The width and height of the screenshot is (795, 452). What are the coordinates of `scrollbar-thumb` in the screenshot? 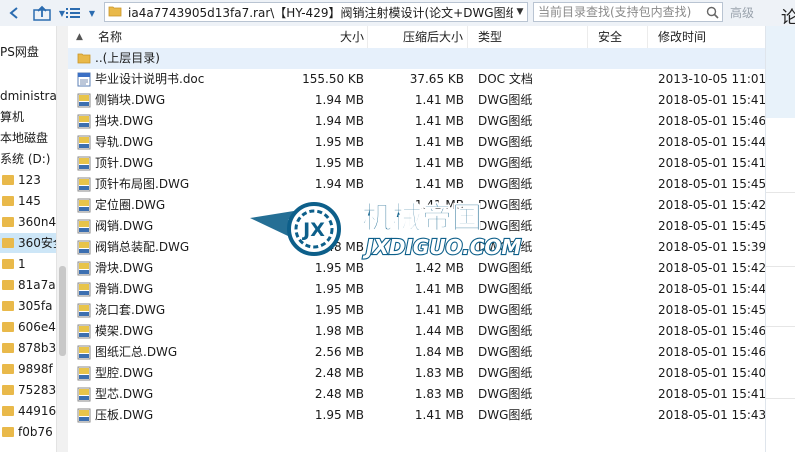 It's located at (62, 311).